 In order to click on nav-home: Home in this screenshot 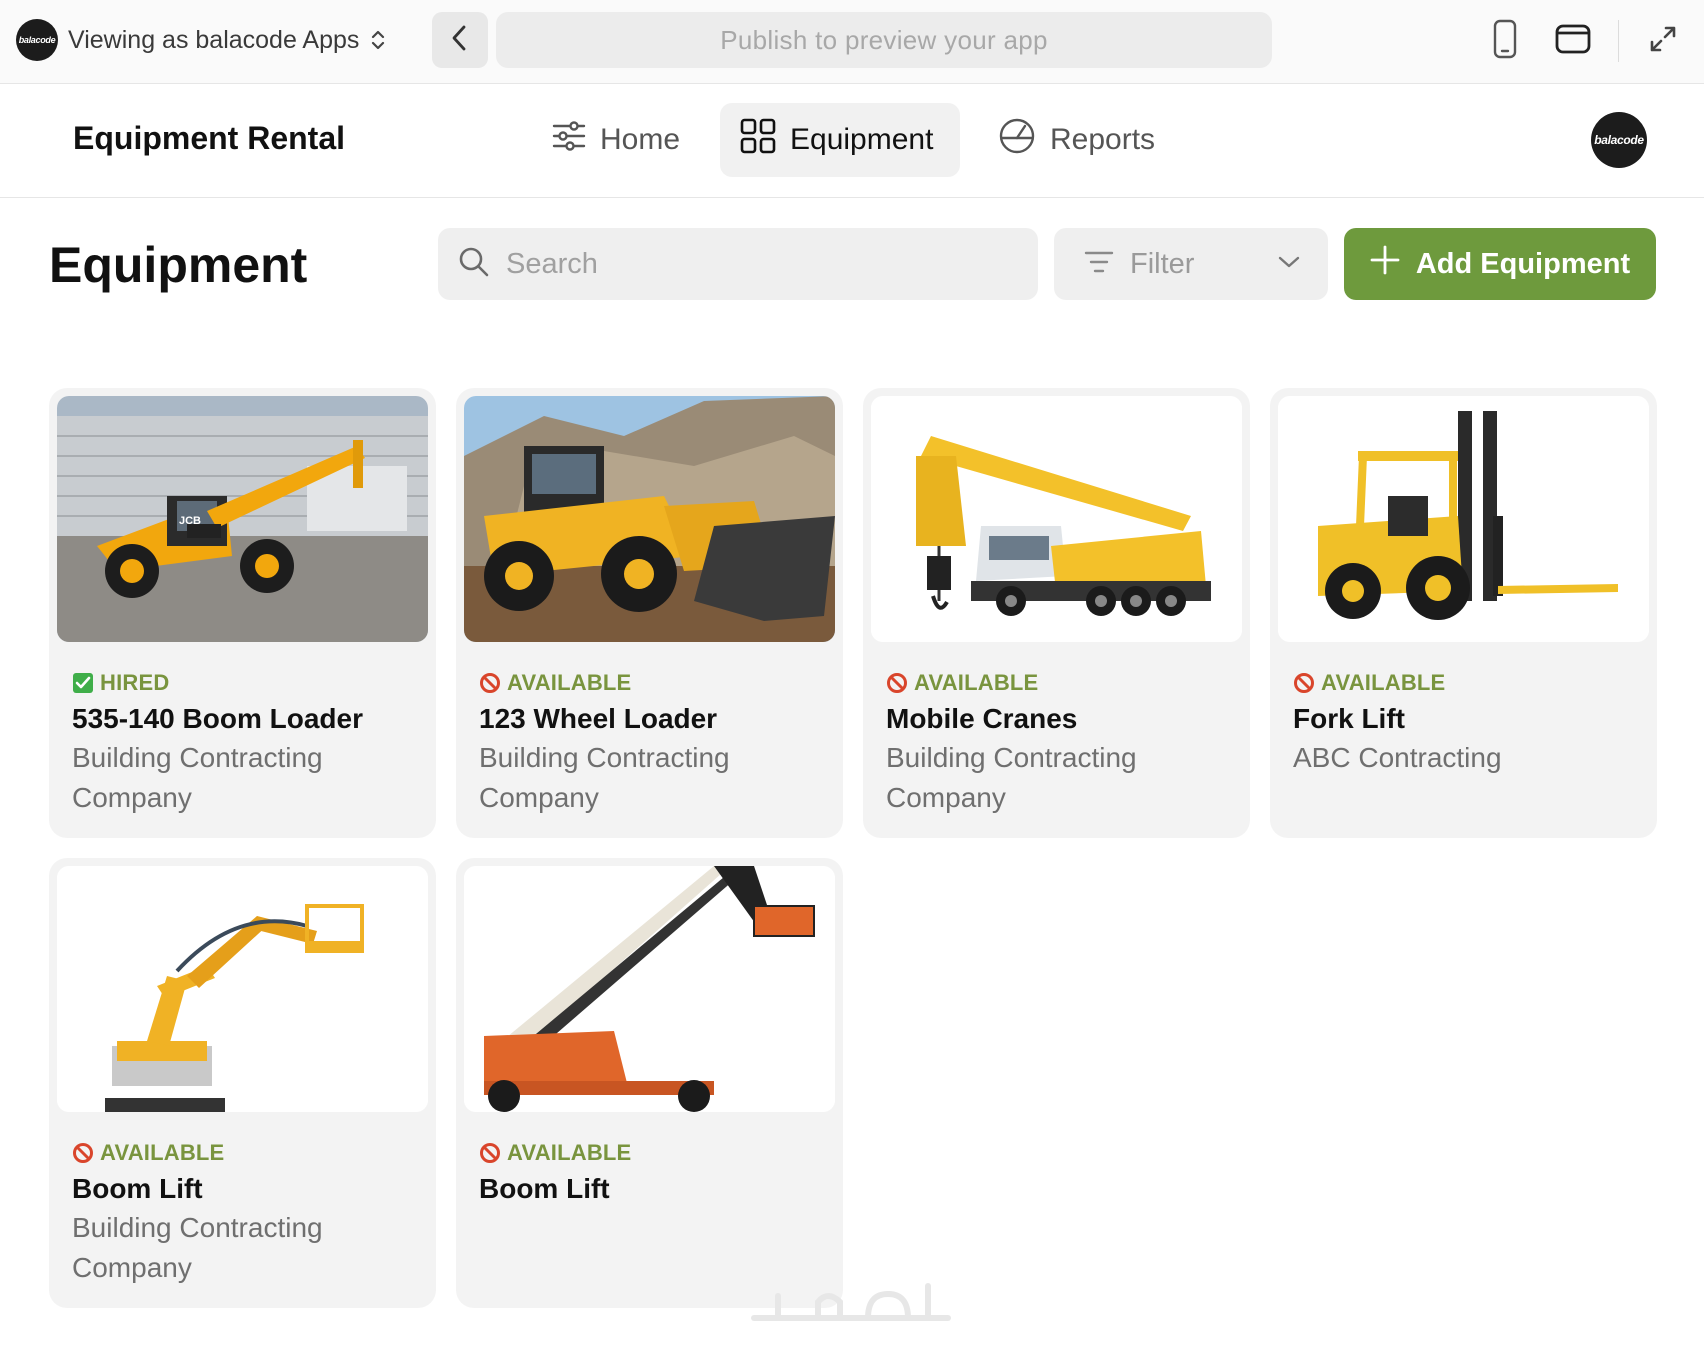, I will do `click(616, 140)`.